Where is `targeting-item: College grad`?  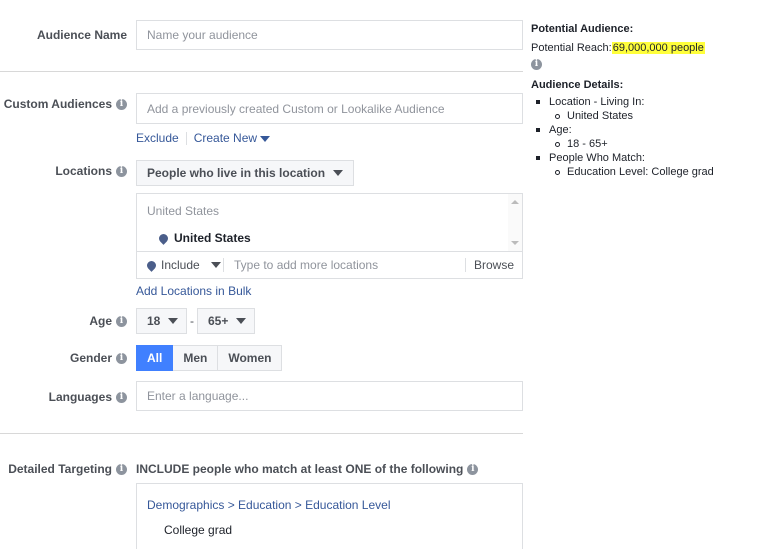
targeting-item: College grad is located at coordinates (198, 530).